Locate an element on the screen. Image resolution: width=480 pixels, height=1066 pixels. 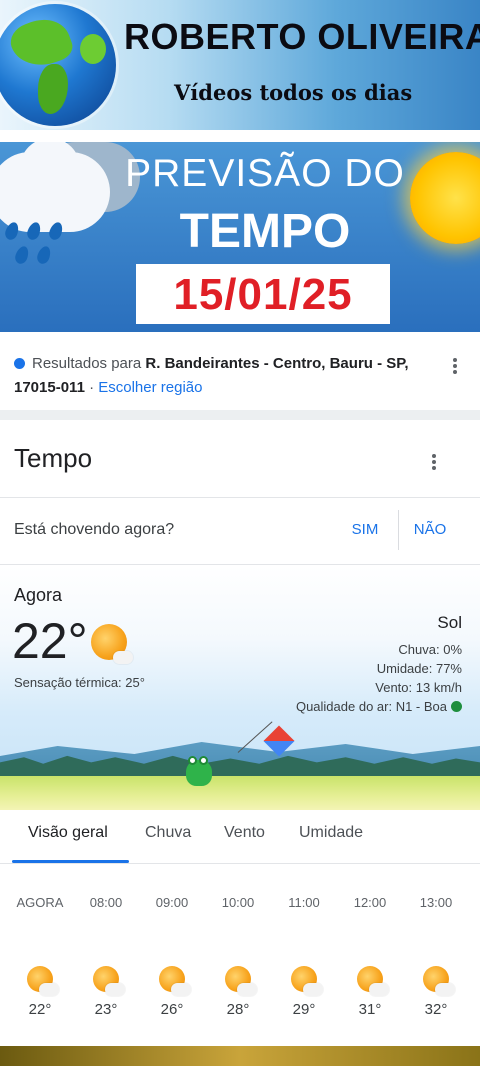
hour-label: AGORA is located at coordinates (40, 902).